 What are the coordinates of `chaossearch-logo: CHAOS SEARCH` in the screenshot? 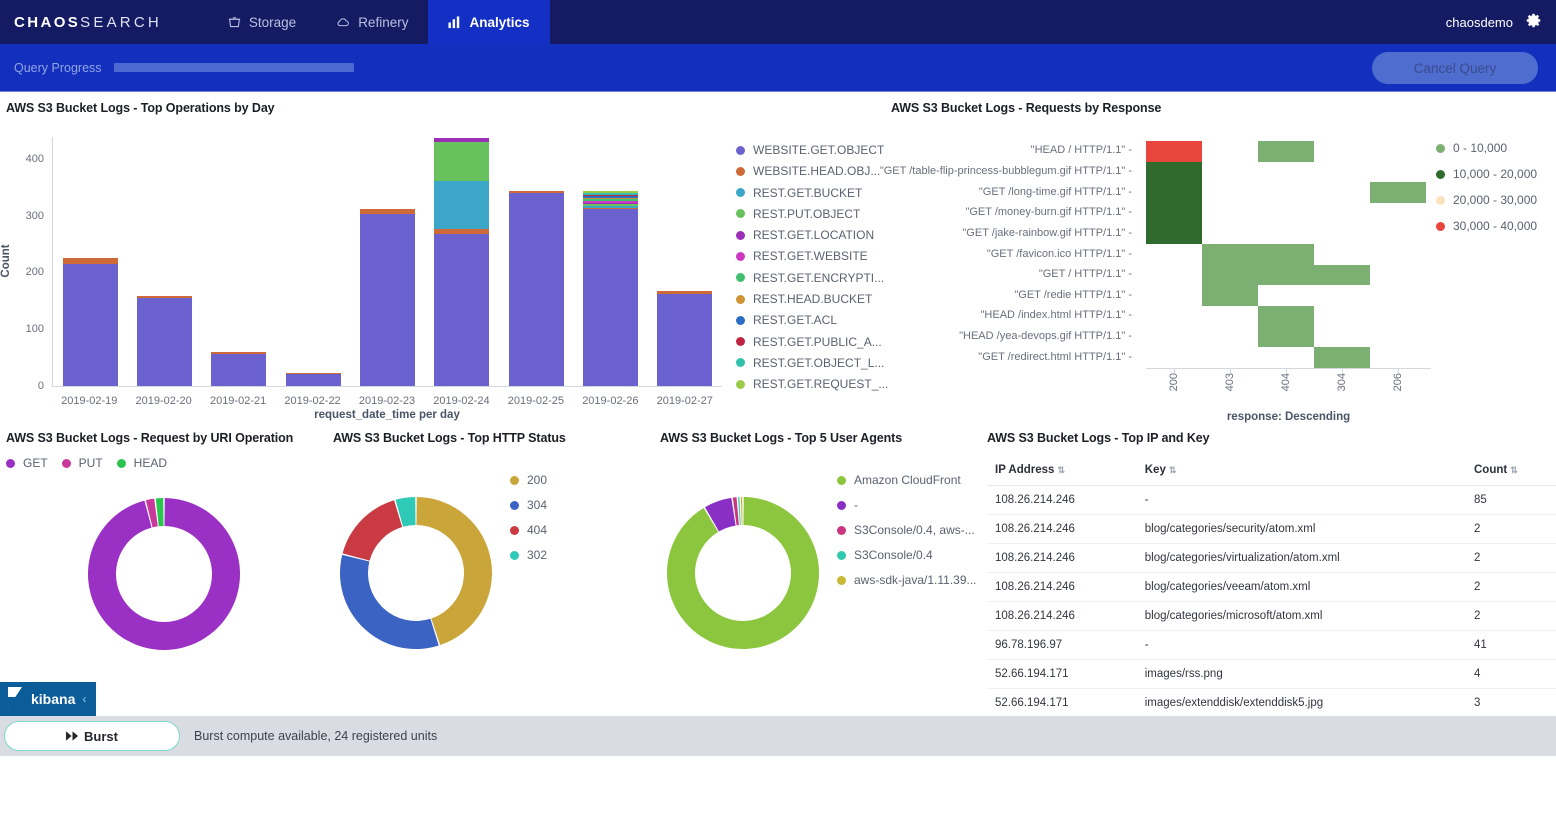 It's located at (88, 22).